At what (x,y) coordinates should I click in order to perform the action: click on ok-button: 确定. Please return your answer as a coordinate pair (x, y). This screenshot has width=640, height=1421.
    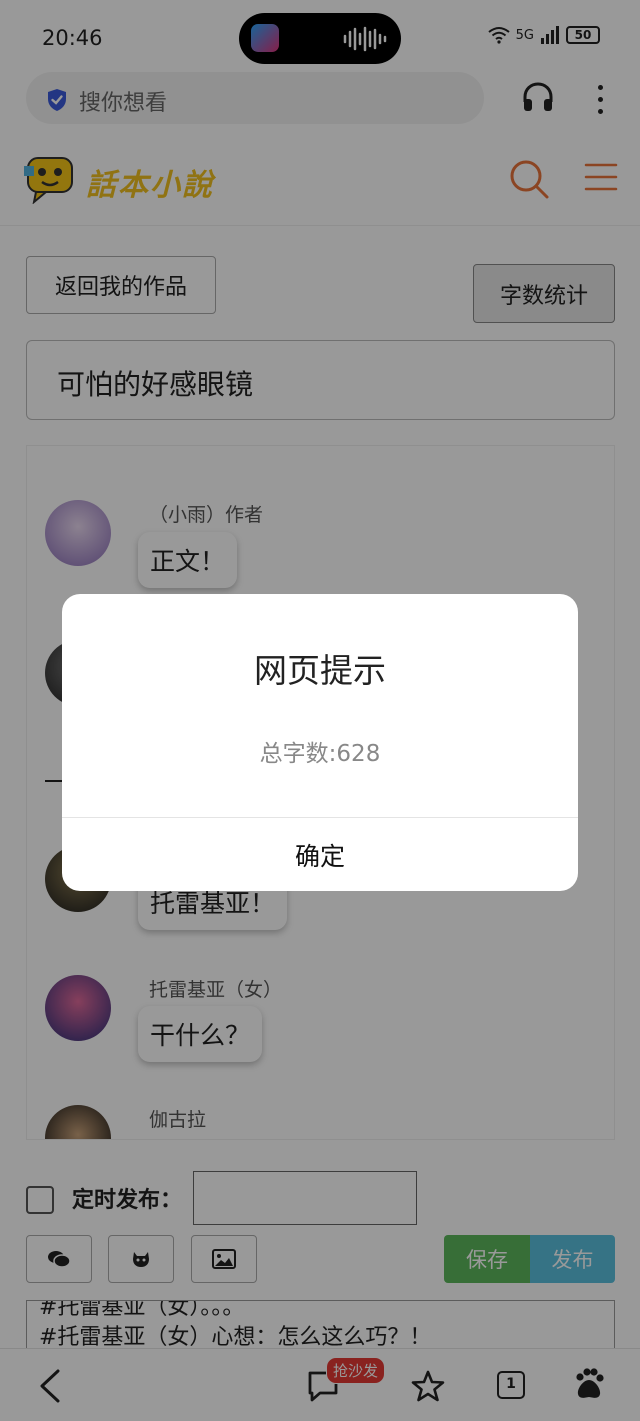
    Looking at the image, I should click on (320, 854).